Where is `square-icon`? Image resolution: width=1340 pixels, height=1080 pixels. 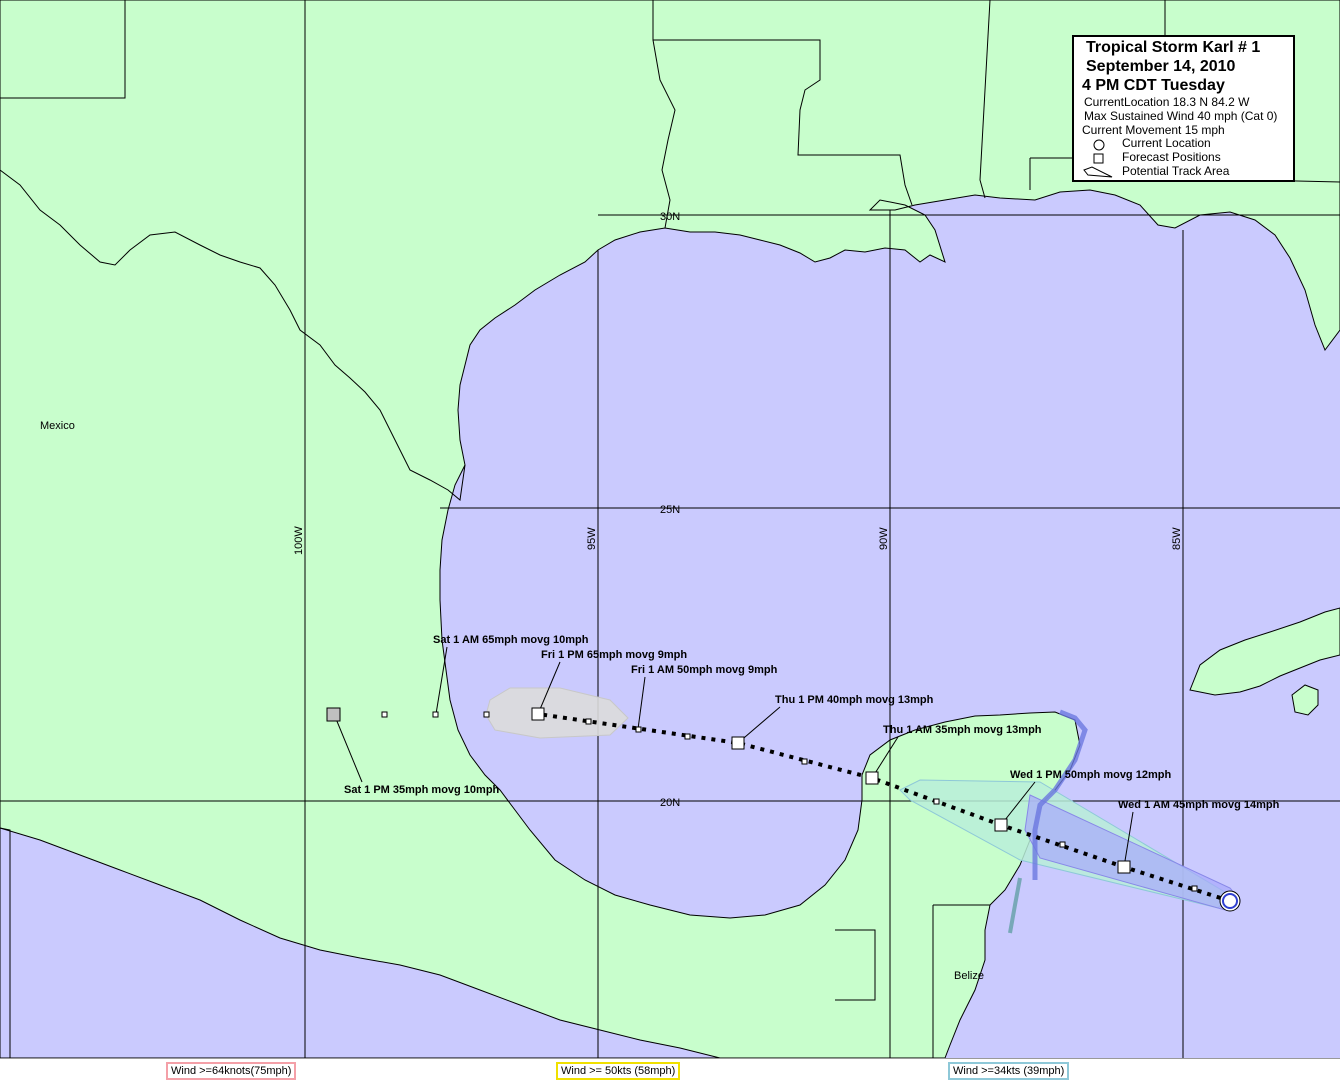 square-icon is located at coordinates (1098, 158).